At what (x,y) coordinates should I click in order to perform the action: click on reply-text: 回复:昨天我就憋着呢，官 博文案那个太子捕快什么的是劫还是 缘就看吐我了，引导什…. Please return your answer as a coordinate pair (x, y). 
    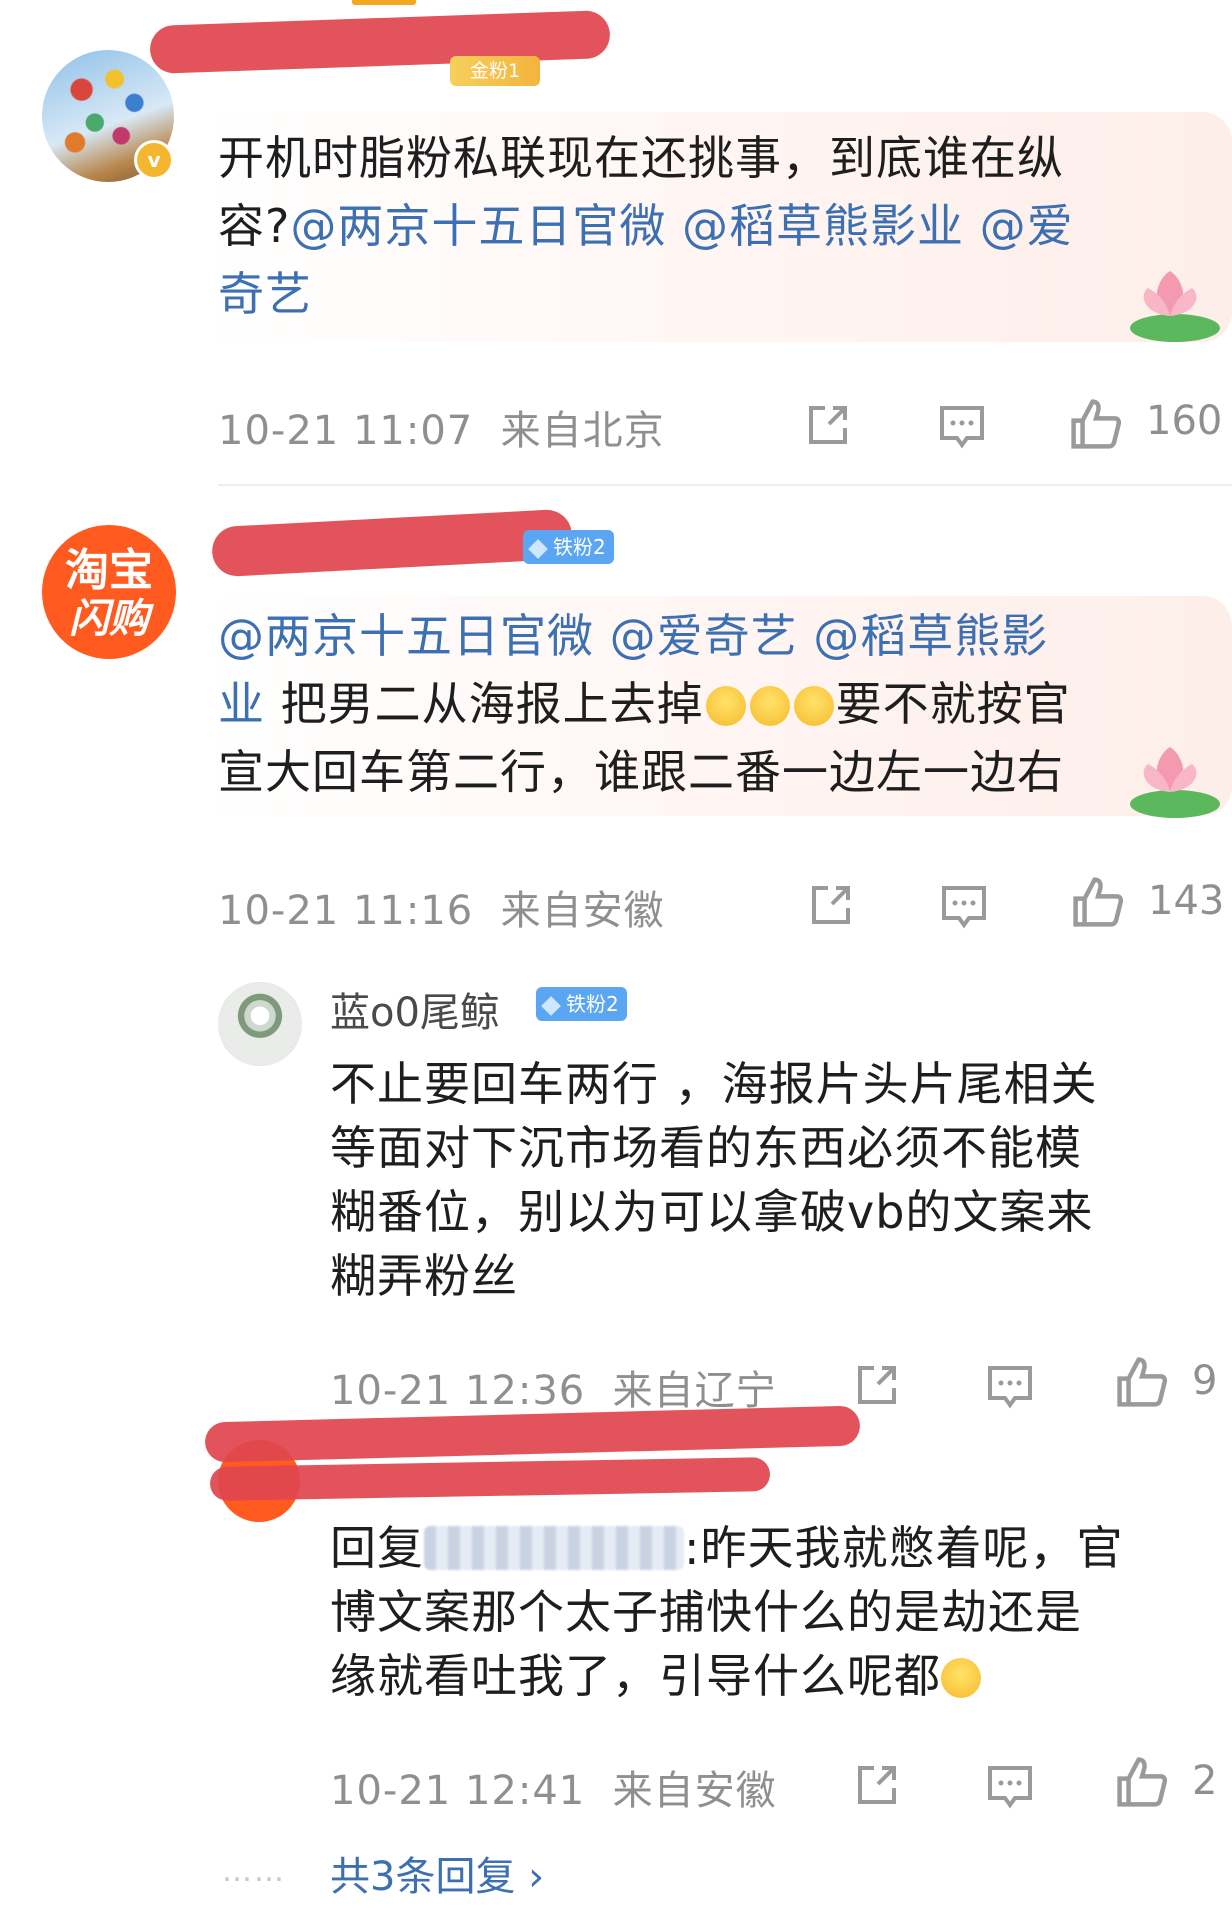
    Looking at the image, I should click on (727, 1612).